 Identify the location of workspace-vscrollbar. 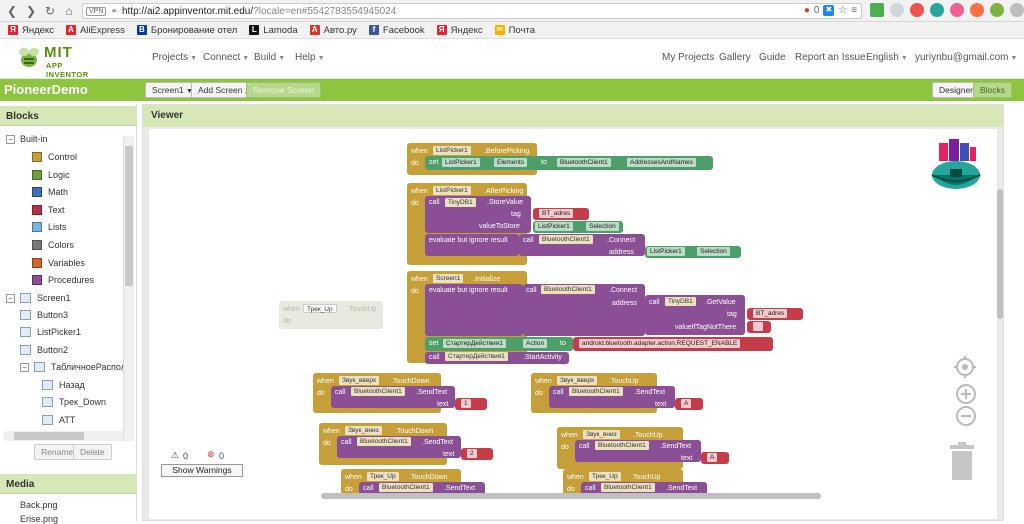
(1000, 254).